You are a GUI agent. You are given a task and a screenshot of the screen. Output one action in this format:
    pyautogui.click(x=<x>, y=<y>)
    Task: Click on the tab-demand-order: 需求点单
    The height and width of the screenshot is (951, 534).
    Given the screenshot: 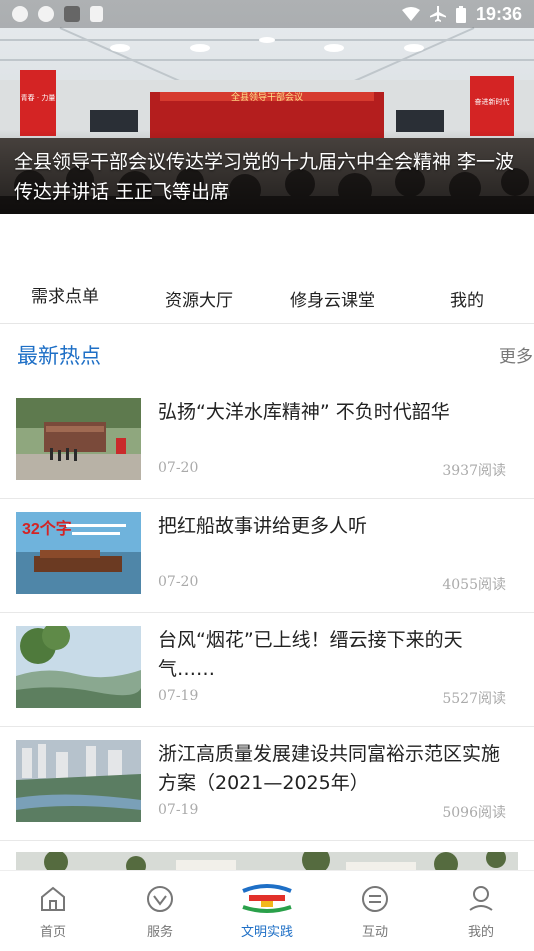 What is the action you would take?
    pyautogui.click(x=65, y=294)
    